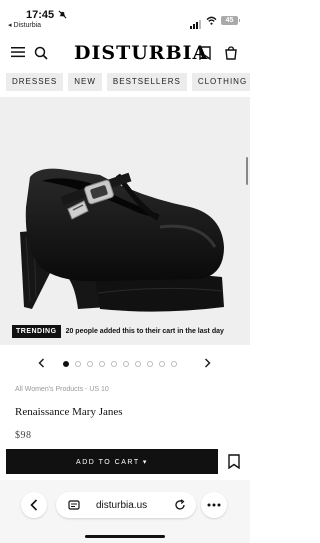 The width and height of the screenshot is (320, 543). I want to click on product-price: $98, so click(23, 435).